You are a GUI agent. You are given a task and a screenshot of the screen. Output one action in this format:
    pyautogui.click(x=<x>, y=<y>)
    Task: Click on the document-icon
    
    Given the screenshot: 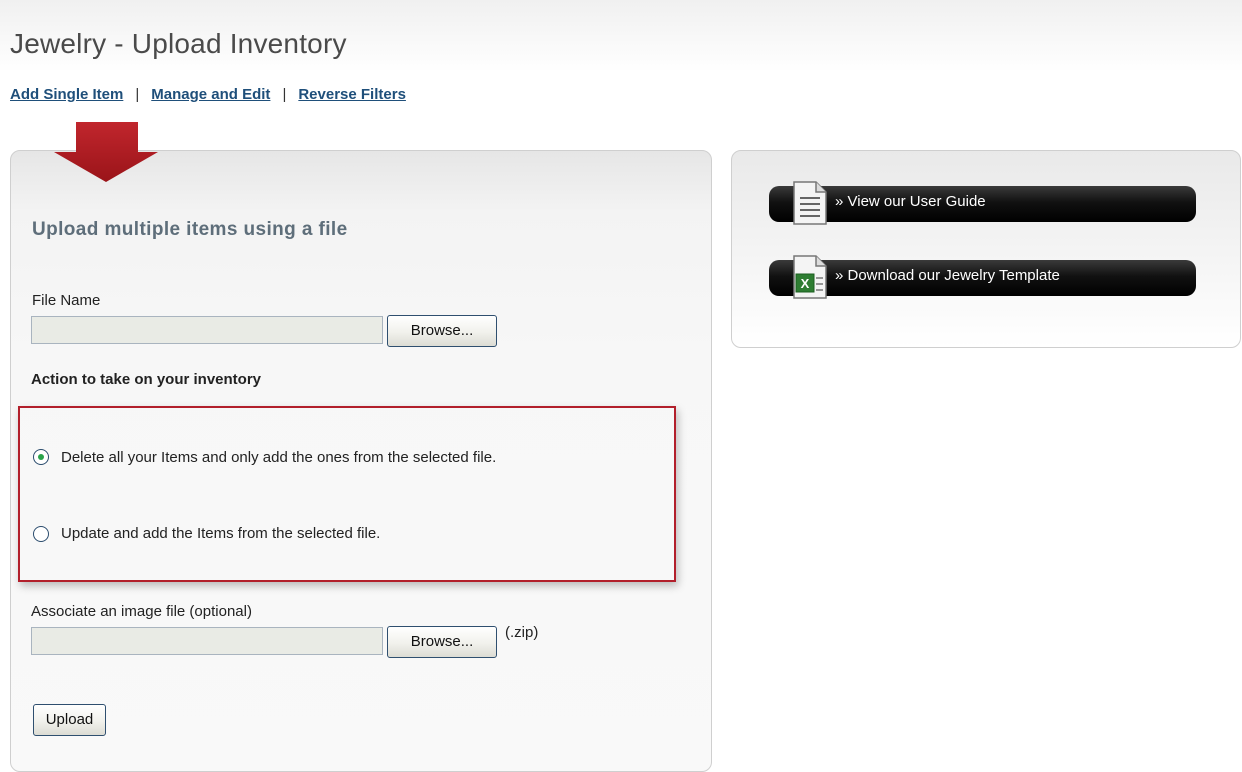 What is the action you would take?
    pyautogui.click(x=810, y=203)
    